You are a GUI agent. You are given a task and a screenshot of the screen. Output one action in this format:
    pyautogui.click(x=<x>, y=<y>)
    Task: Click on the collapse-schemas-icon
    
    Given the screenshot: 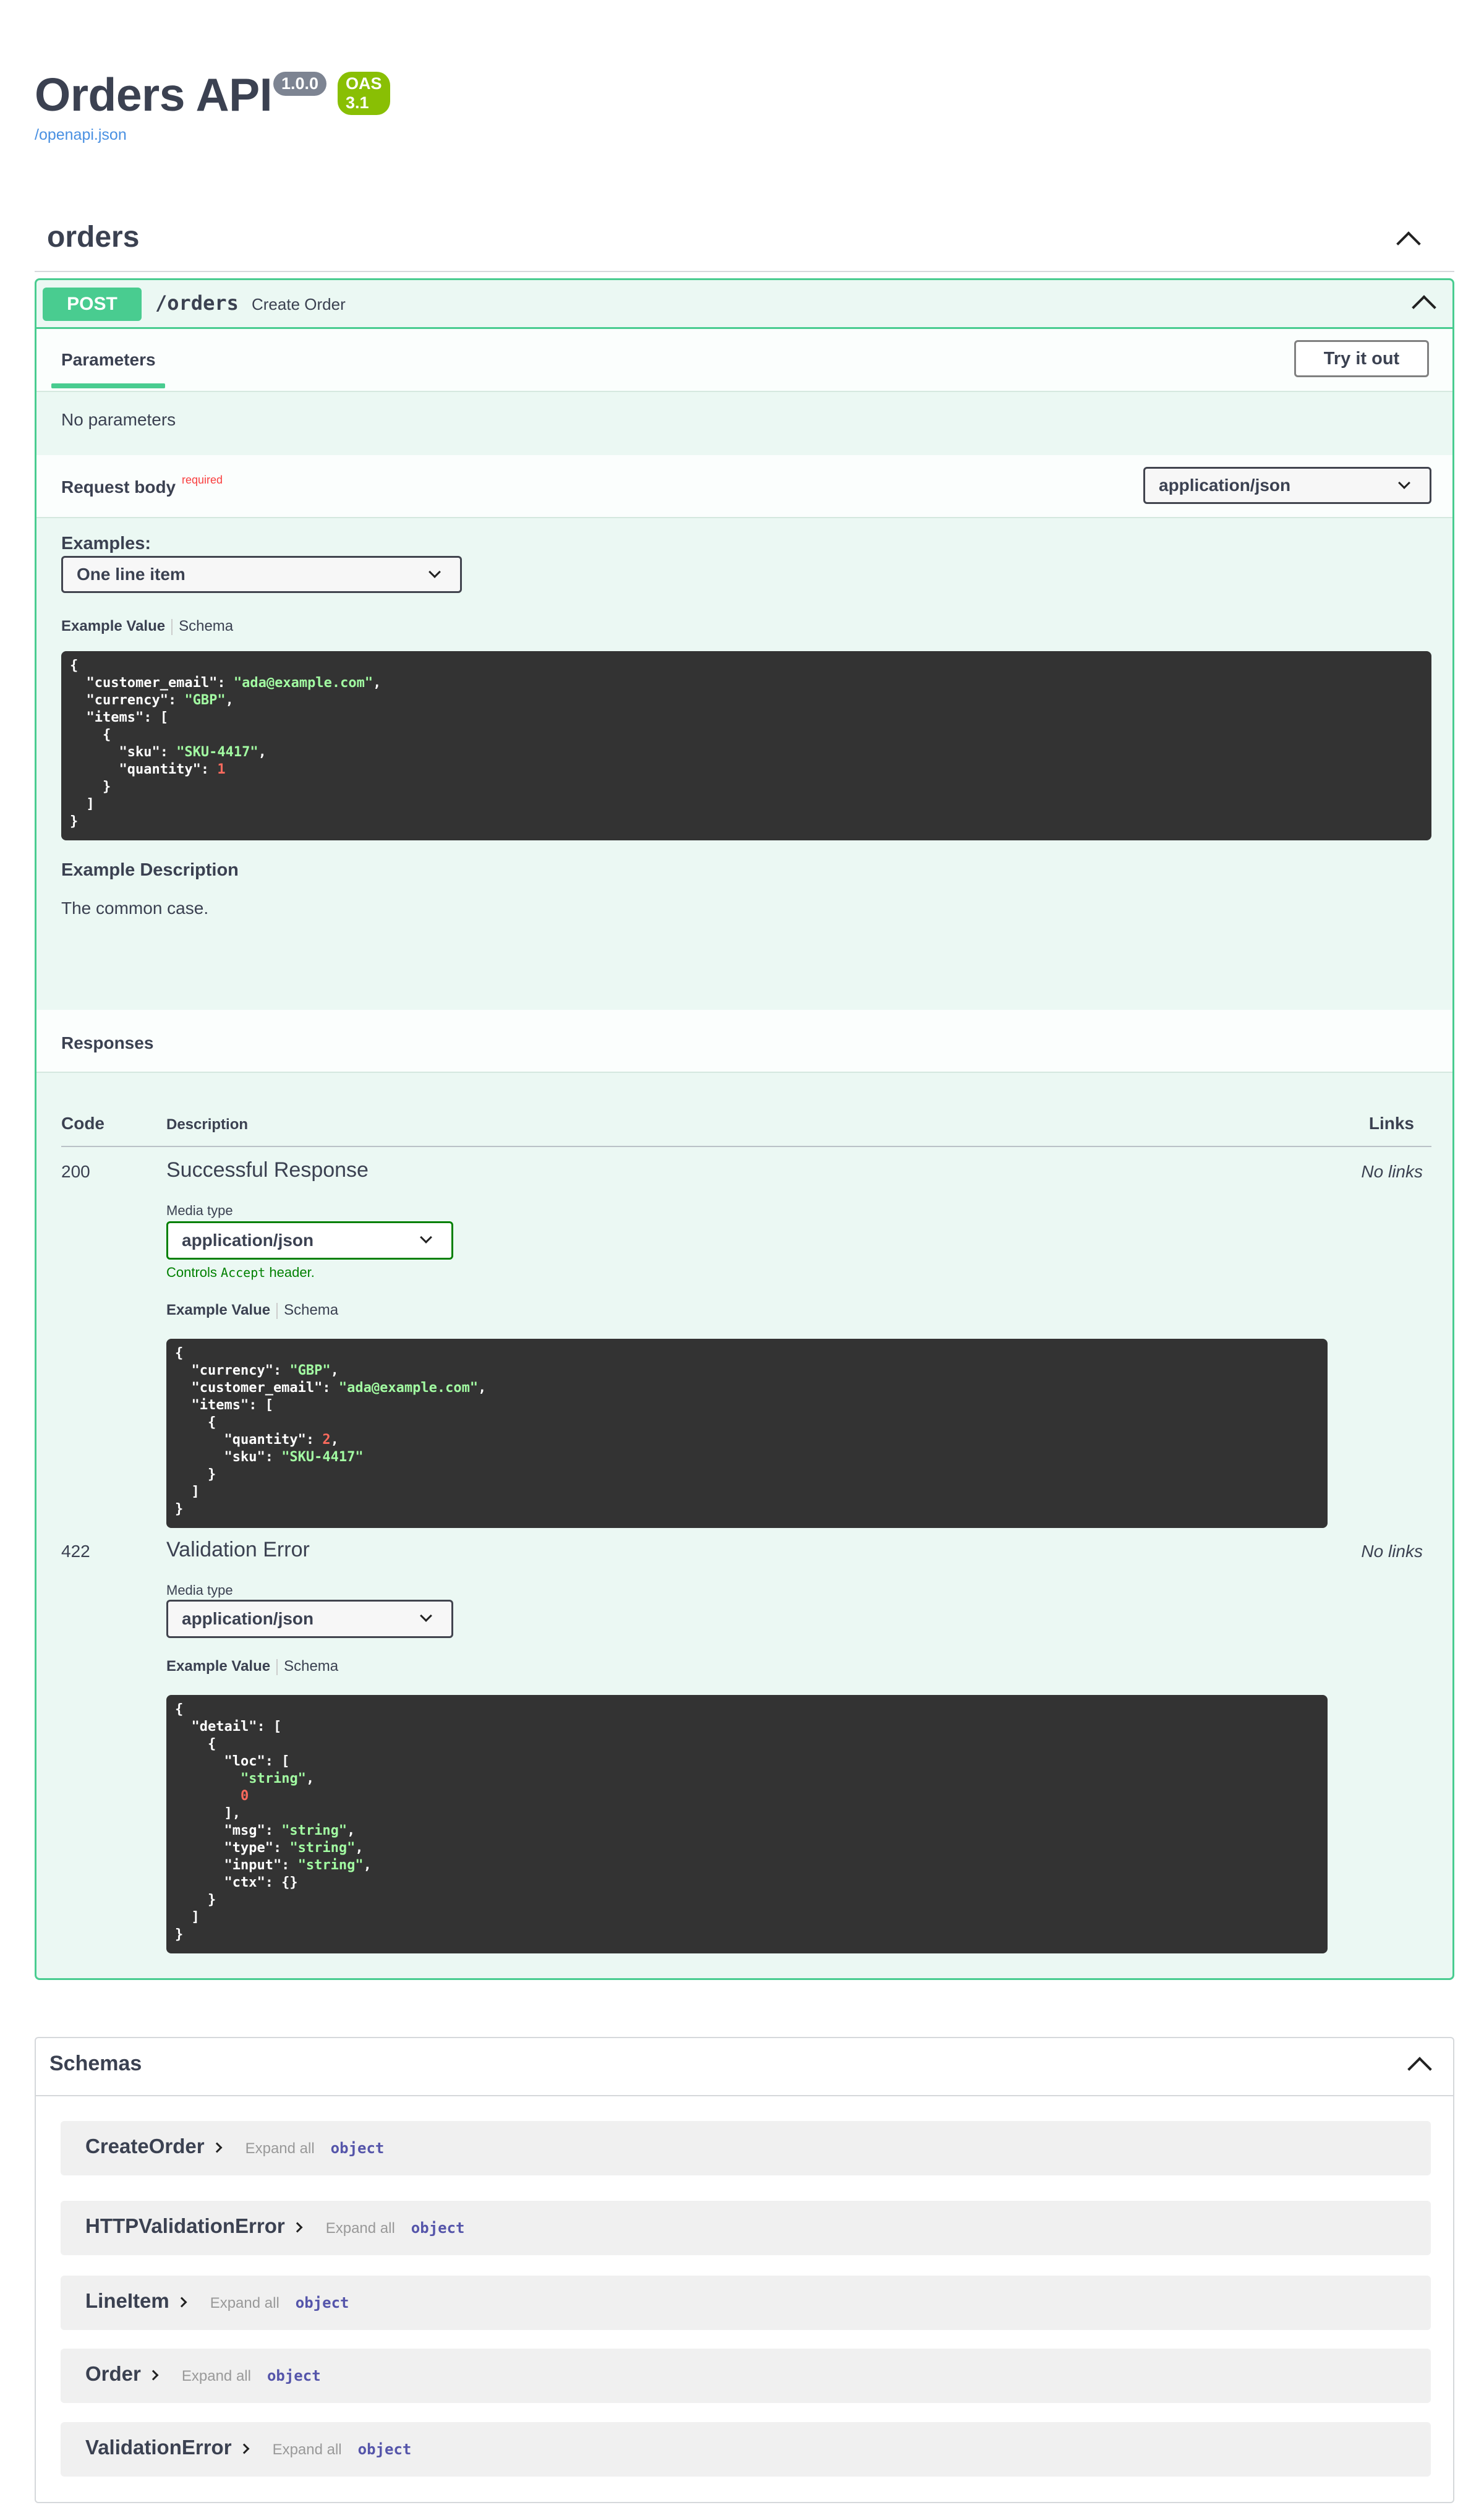 What is the action you would take?
    pyautogui.click(x=1419, y=2069)
    